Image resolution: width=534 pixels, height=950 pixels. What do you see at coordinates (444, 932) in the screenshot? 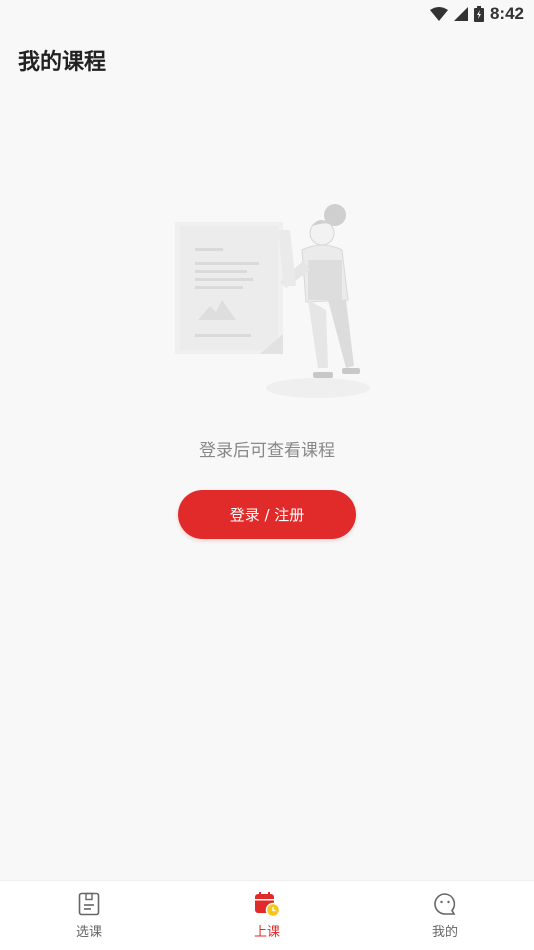
I see `nav-label: 我的` at bounding box center [444, 932].